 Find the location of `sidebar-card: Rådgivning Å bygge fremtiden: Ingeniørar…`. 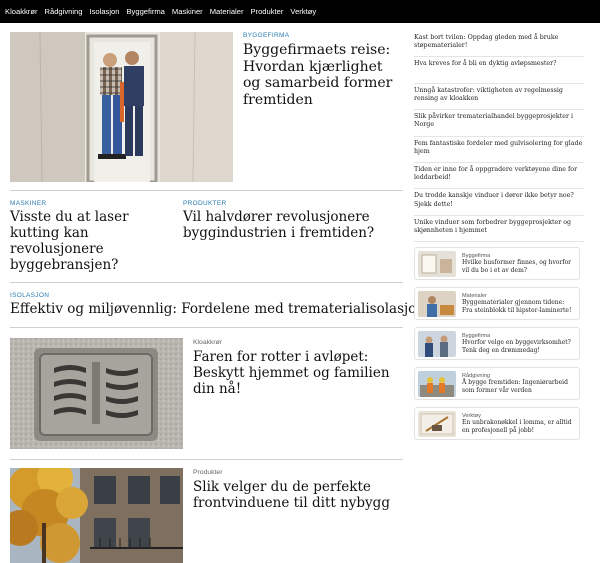

sidebar-card: Rådgivning Å bygge fremtiden: Ingeniørar… is located at coordinates (497, 383).